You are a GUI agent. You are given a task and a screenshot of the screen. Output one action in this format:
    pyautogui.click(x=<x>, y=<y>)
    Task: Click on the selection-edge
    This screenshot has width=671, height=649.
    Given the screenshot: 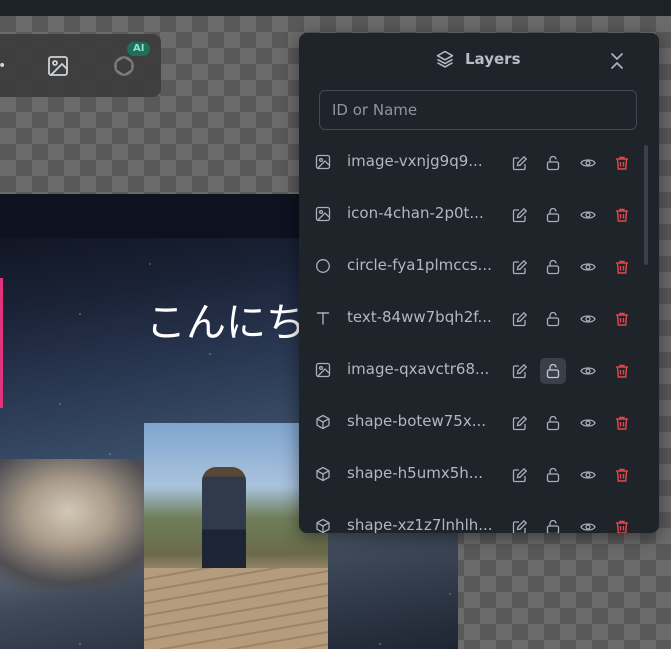 What is the action you would take?
    pyautogui.click(x=1, y=343)
    